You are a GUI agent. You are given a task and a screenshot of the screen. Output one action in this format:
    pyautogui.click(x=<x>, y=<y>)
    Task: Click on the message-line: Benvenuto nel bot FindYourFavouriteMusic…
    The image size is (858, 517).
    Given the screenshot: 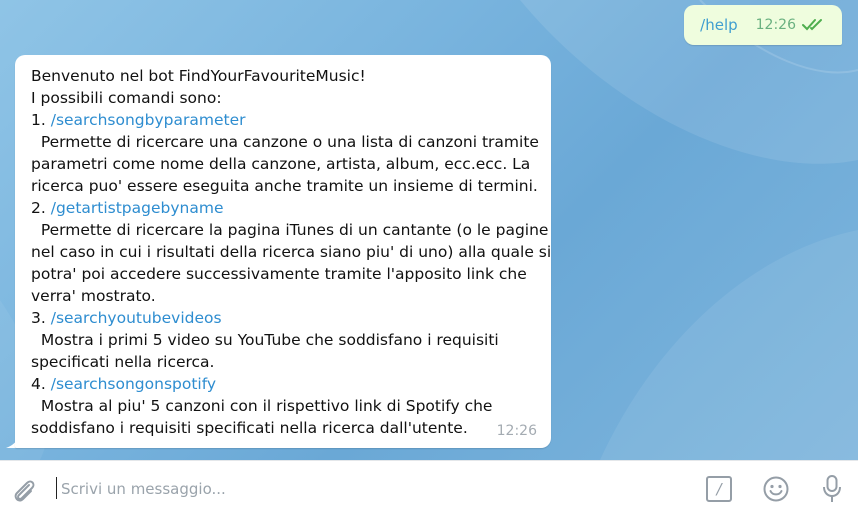 What is the action you would take?
    pyautogui.click(x=283, y=76)
    